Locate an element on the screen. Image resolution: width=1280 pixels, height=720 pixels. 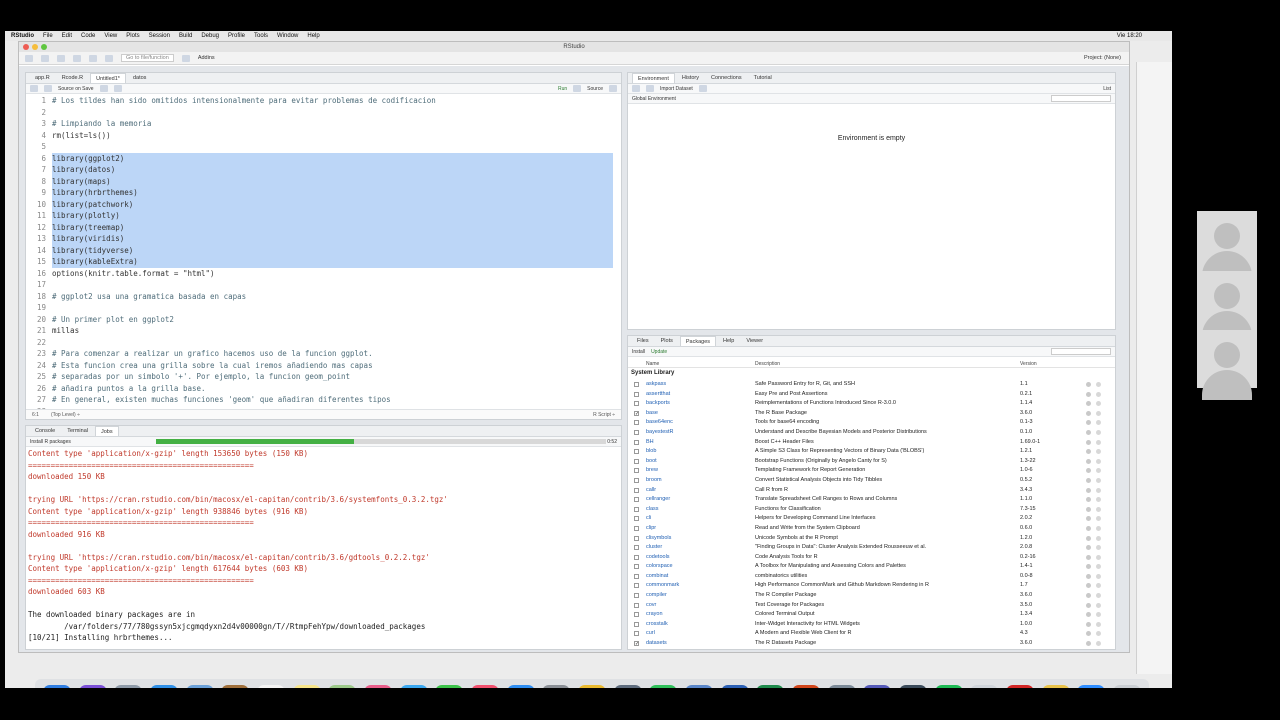
save-icon is located at coordinates (77, 58).